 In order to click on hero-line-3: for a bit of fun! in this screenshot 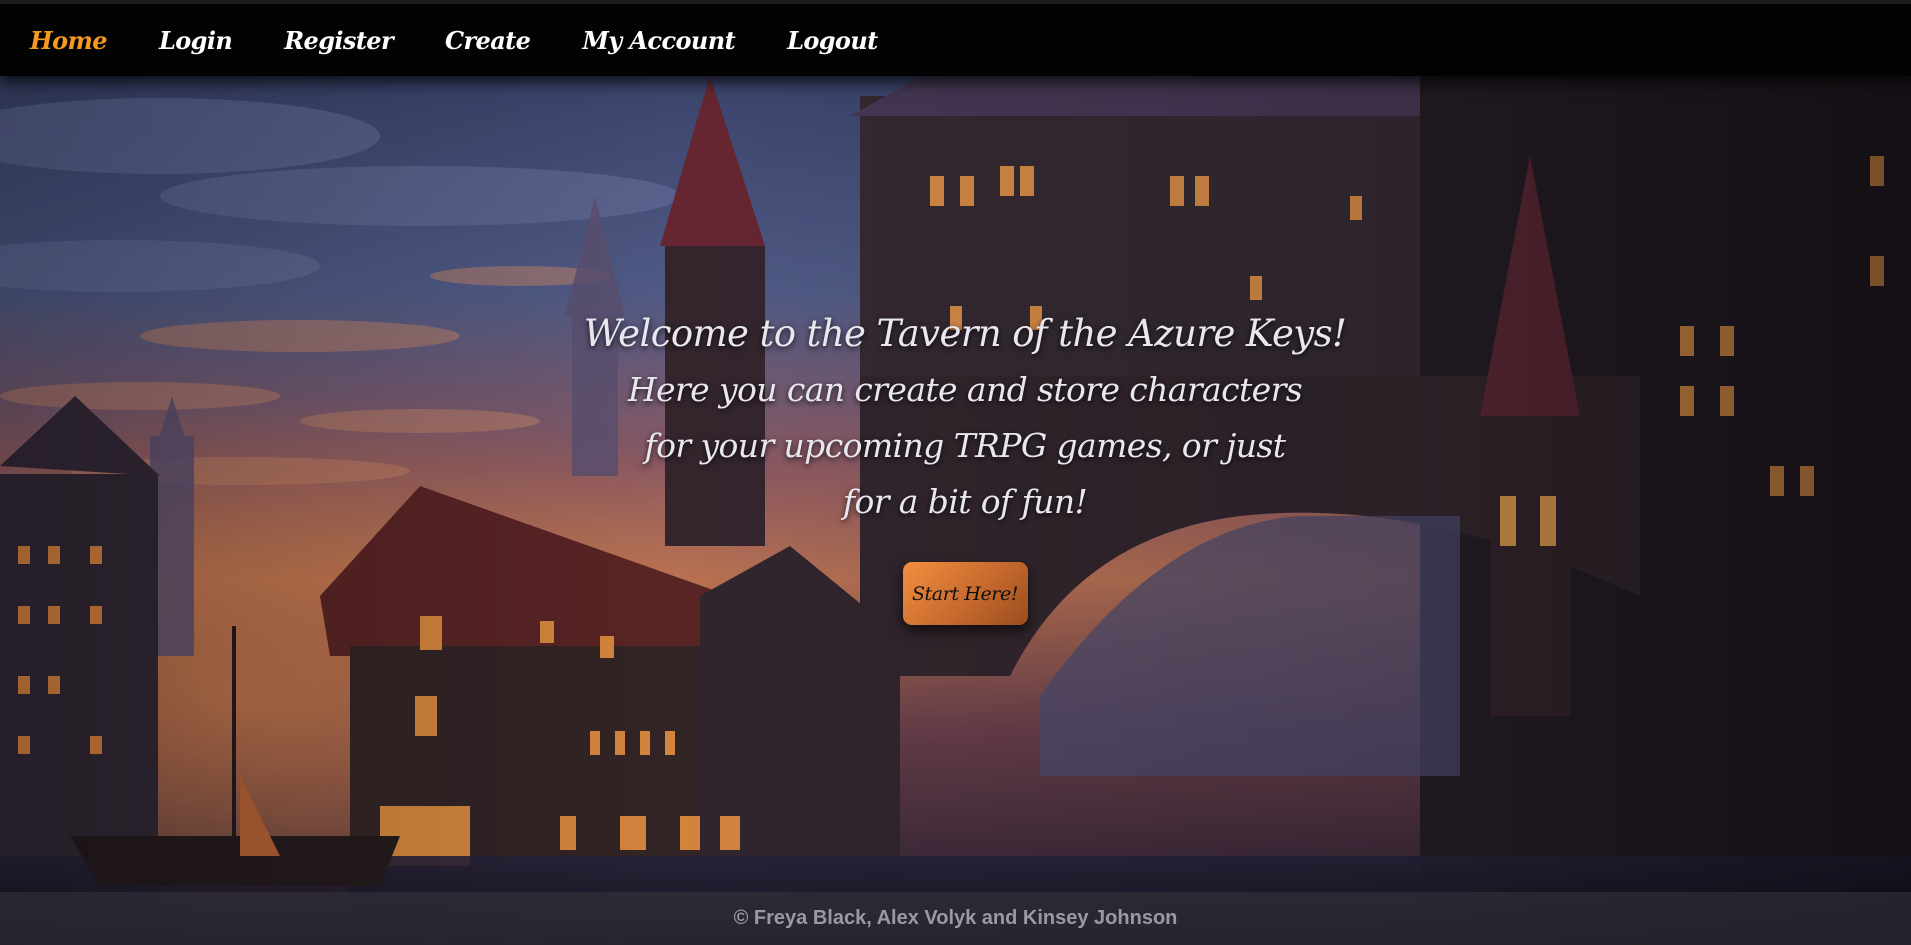, I will do `click(965, 501)`.